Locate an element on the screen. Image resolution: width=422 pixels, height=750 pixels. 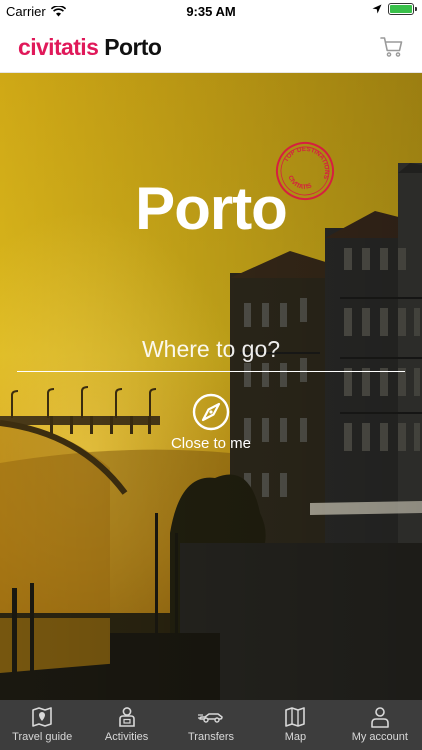
status-time: 9:35 AM is located at coordinates (211, 11).